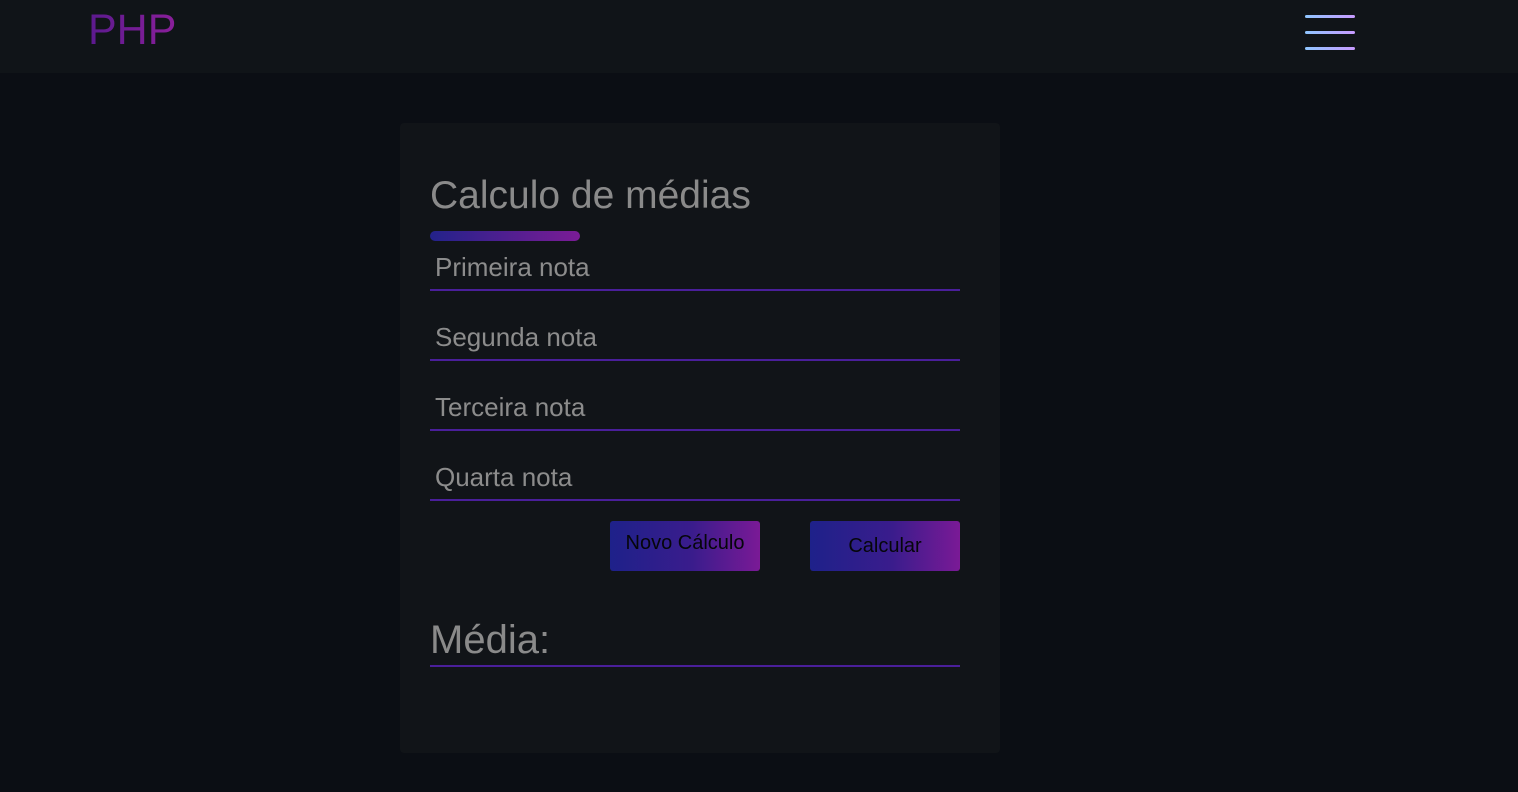 Image resolution: width=1518 pixels, height=792 pixels. I want to click on first-grade-input, so click(695, 267).